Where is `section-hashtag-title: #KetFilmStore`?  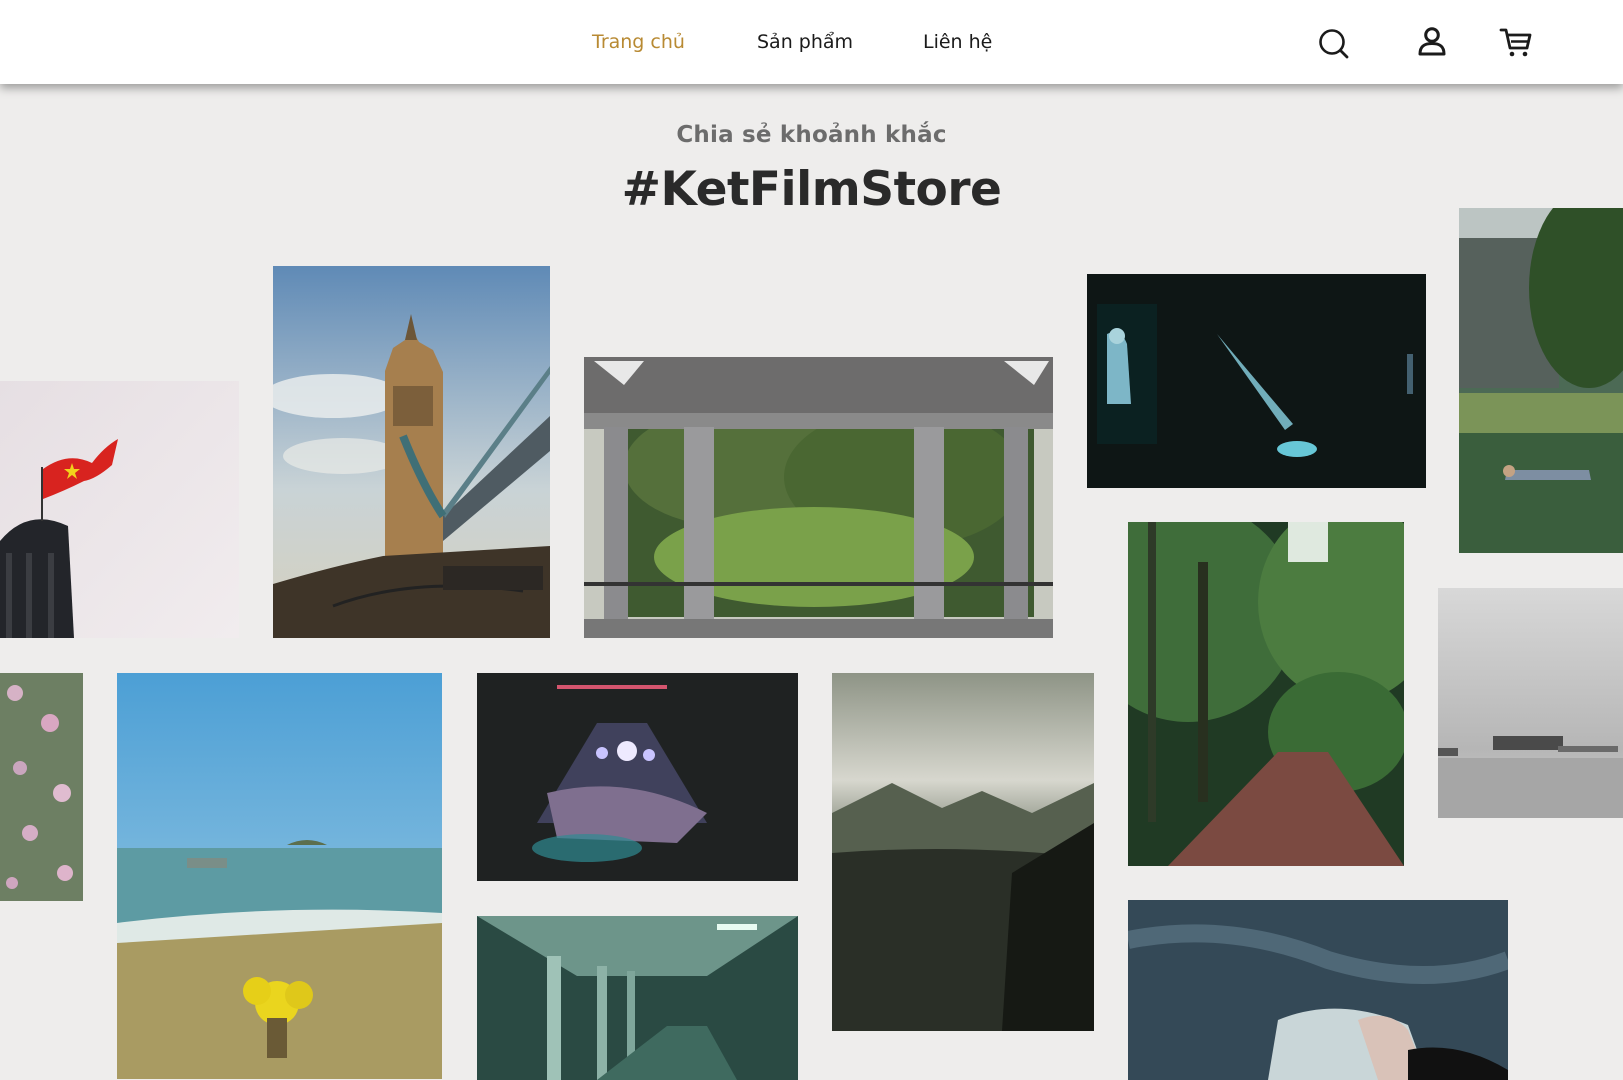 section-hashtag-title: #KetFilmStore is located at coordinates (811, 189).